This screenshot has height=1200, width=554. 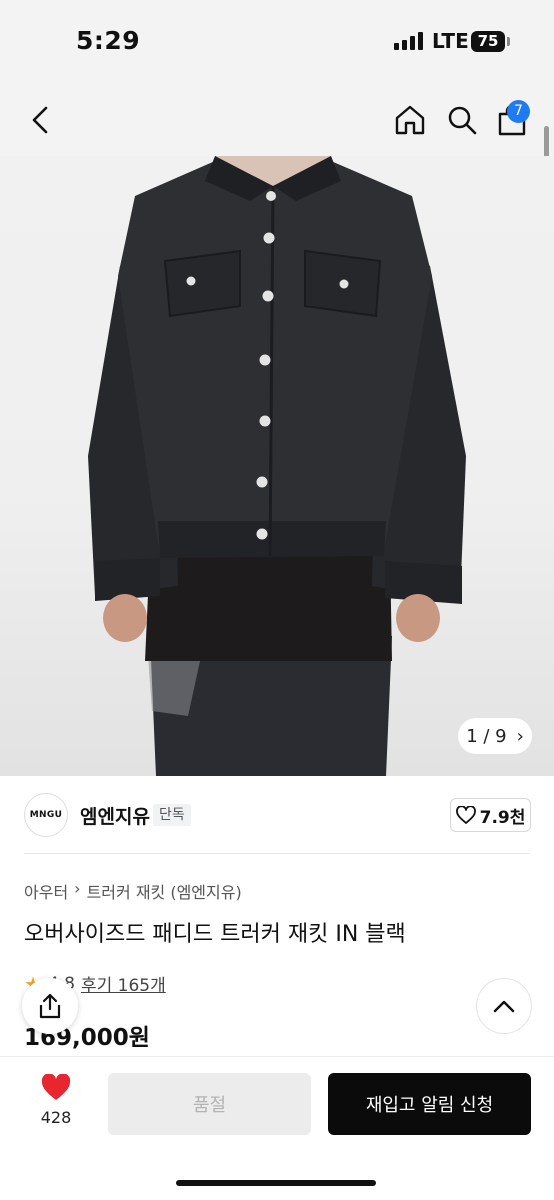 I want to click on share-icon, so click(x=50, y=1006).